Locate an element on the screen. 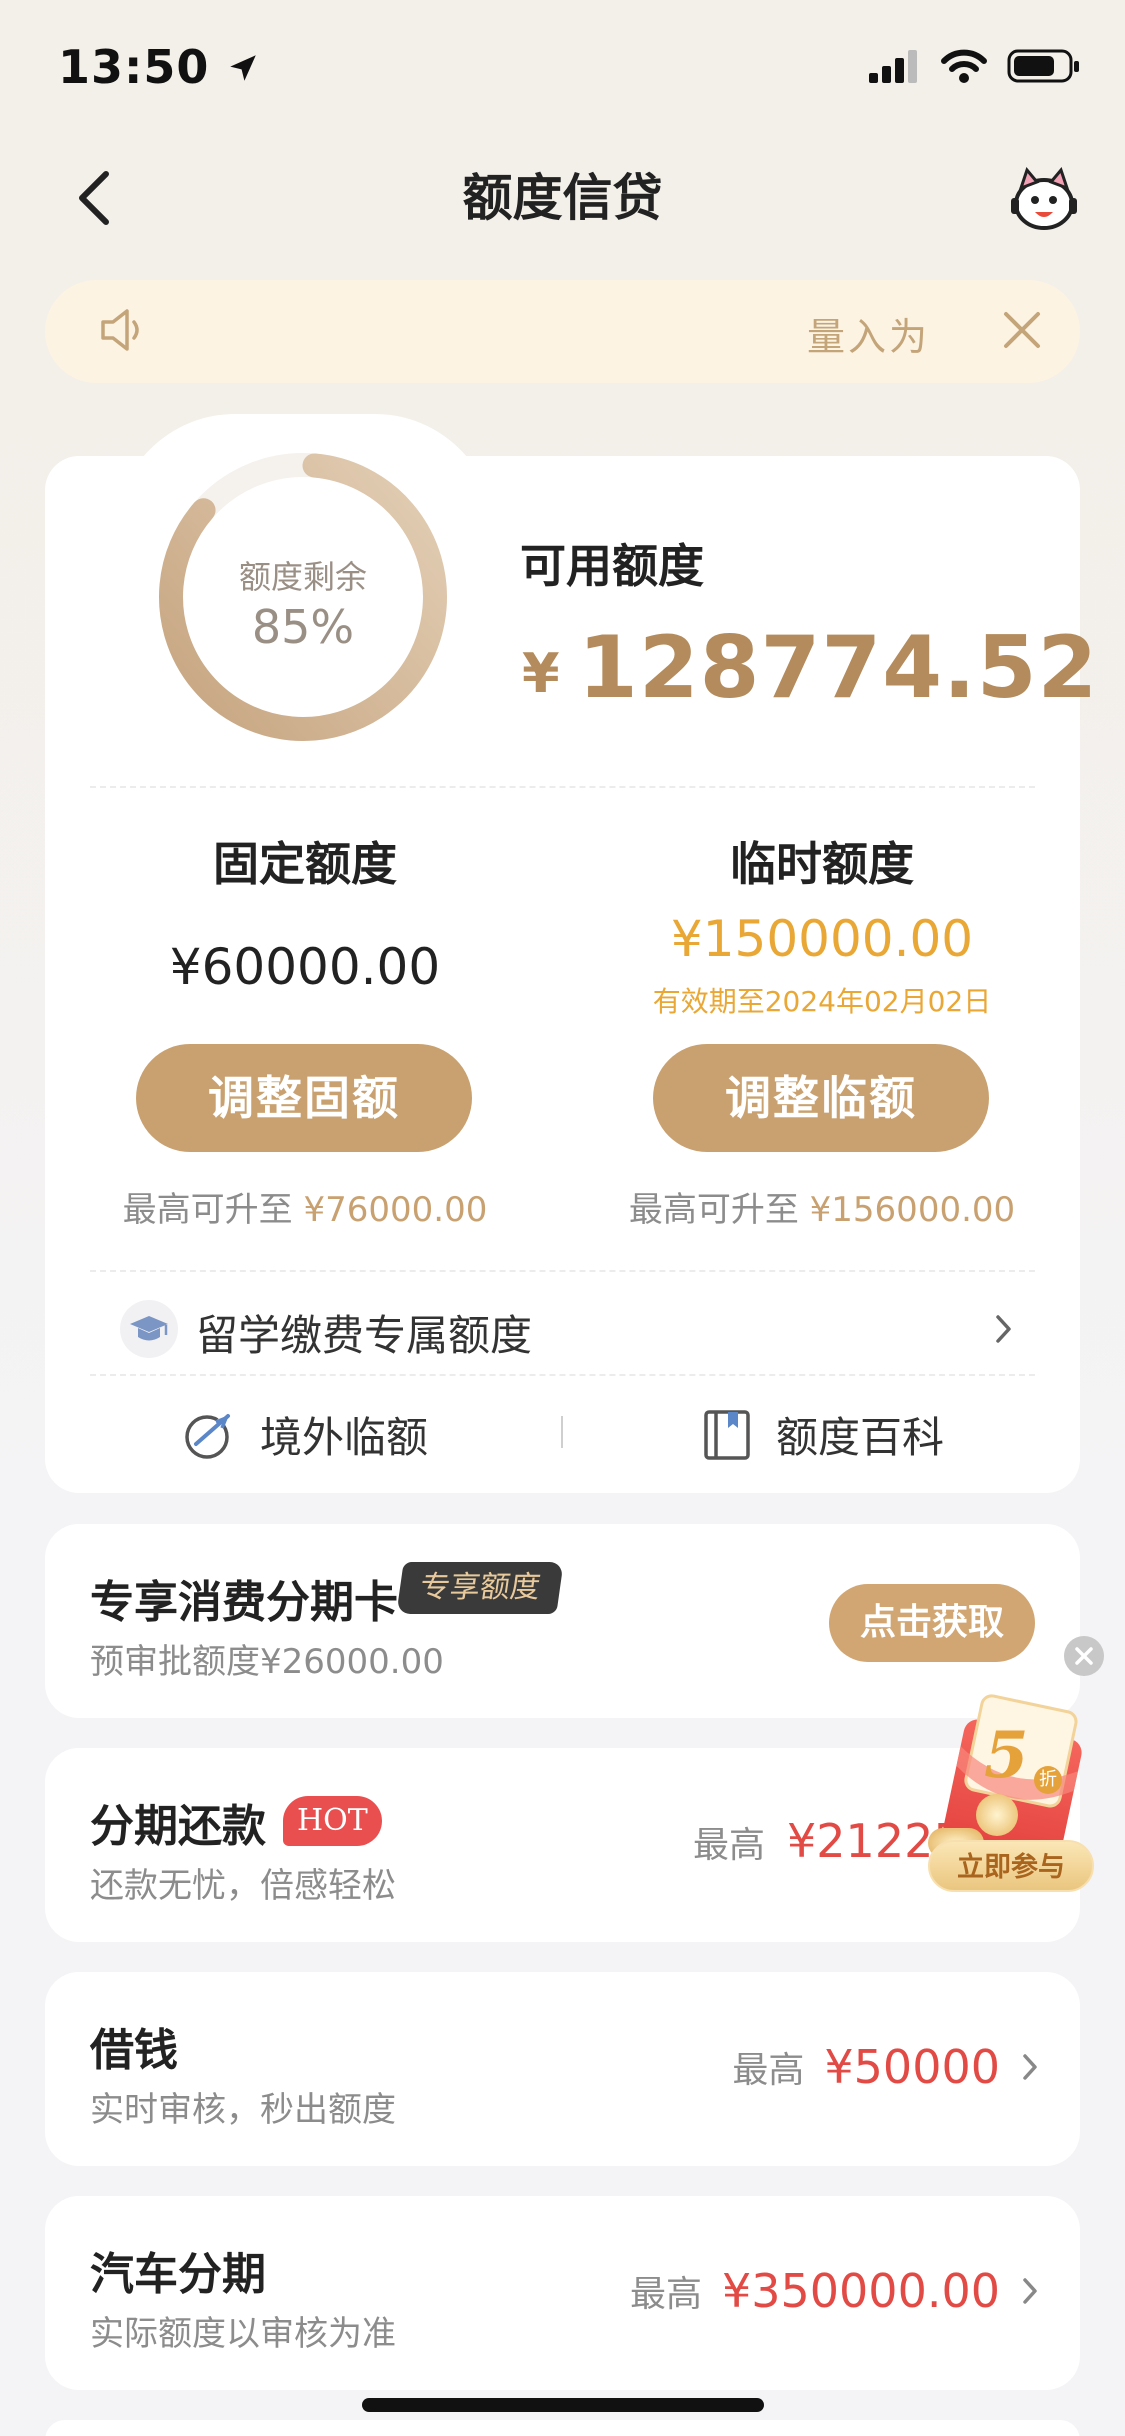 The image size is (1125, 2436). temp-quota-expiry: 有效期至2024年02月02日 is located at coordinates (822, 1001).